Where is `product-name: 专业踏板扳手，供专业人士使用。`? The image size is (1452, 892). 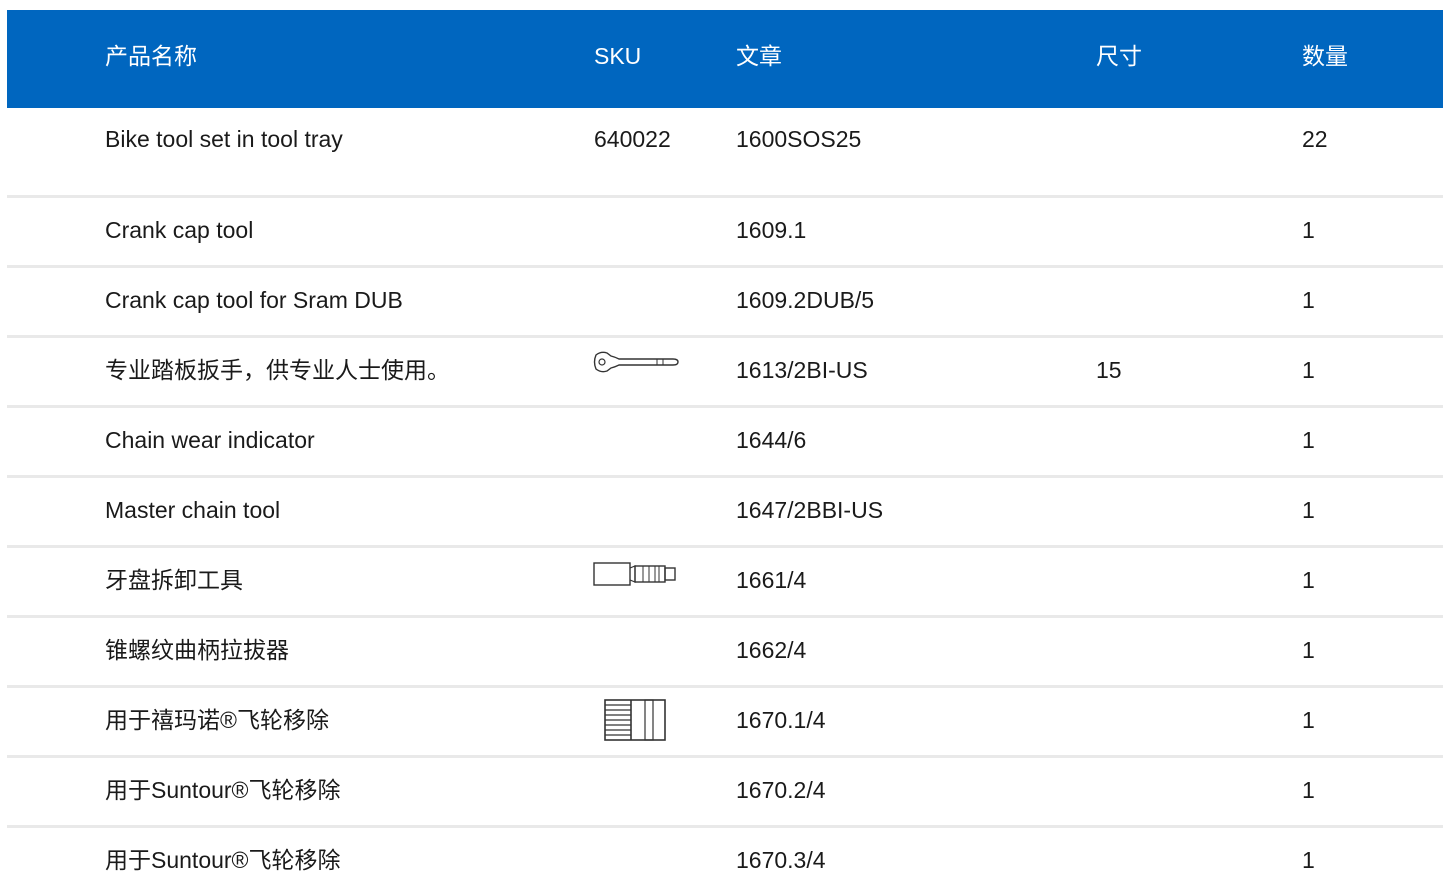
product-name: 专业踏板扳手，供专业人士使用。 is located at coordinates (277, 370).